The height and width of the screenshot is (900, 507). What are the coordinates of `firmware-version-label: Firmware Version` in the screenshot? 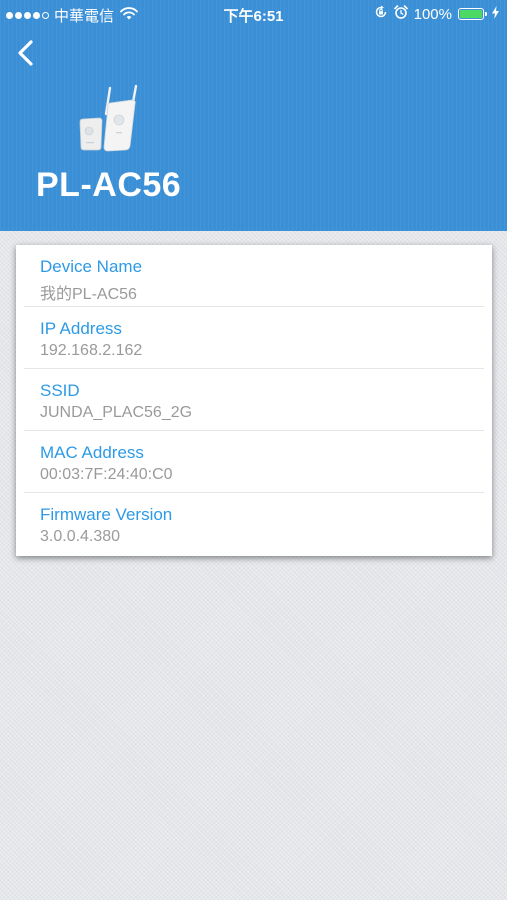 It's located at (106, 514).